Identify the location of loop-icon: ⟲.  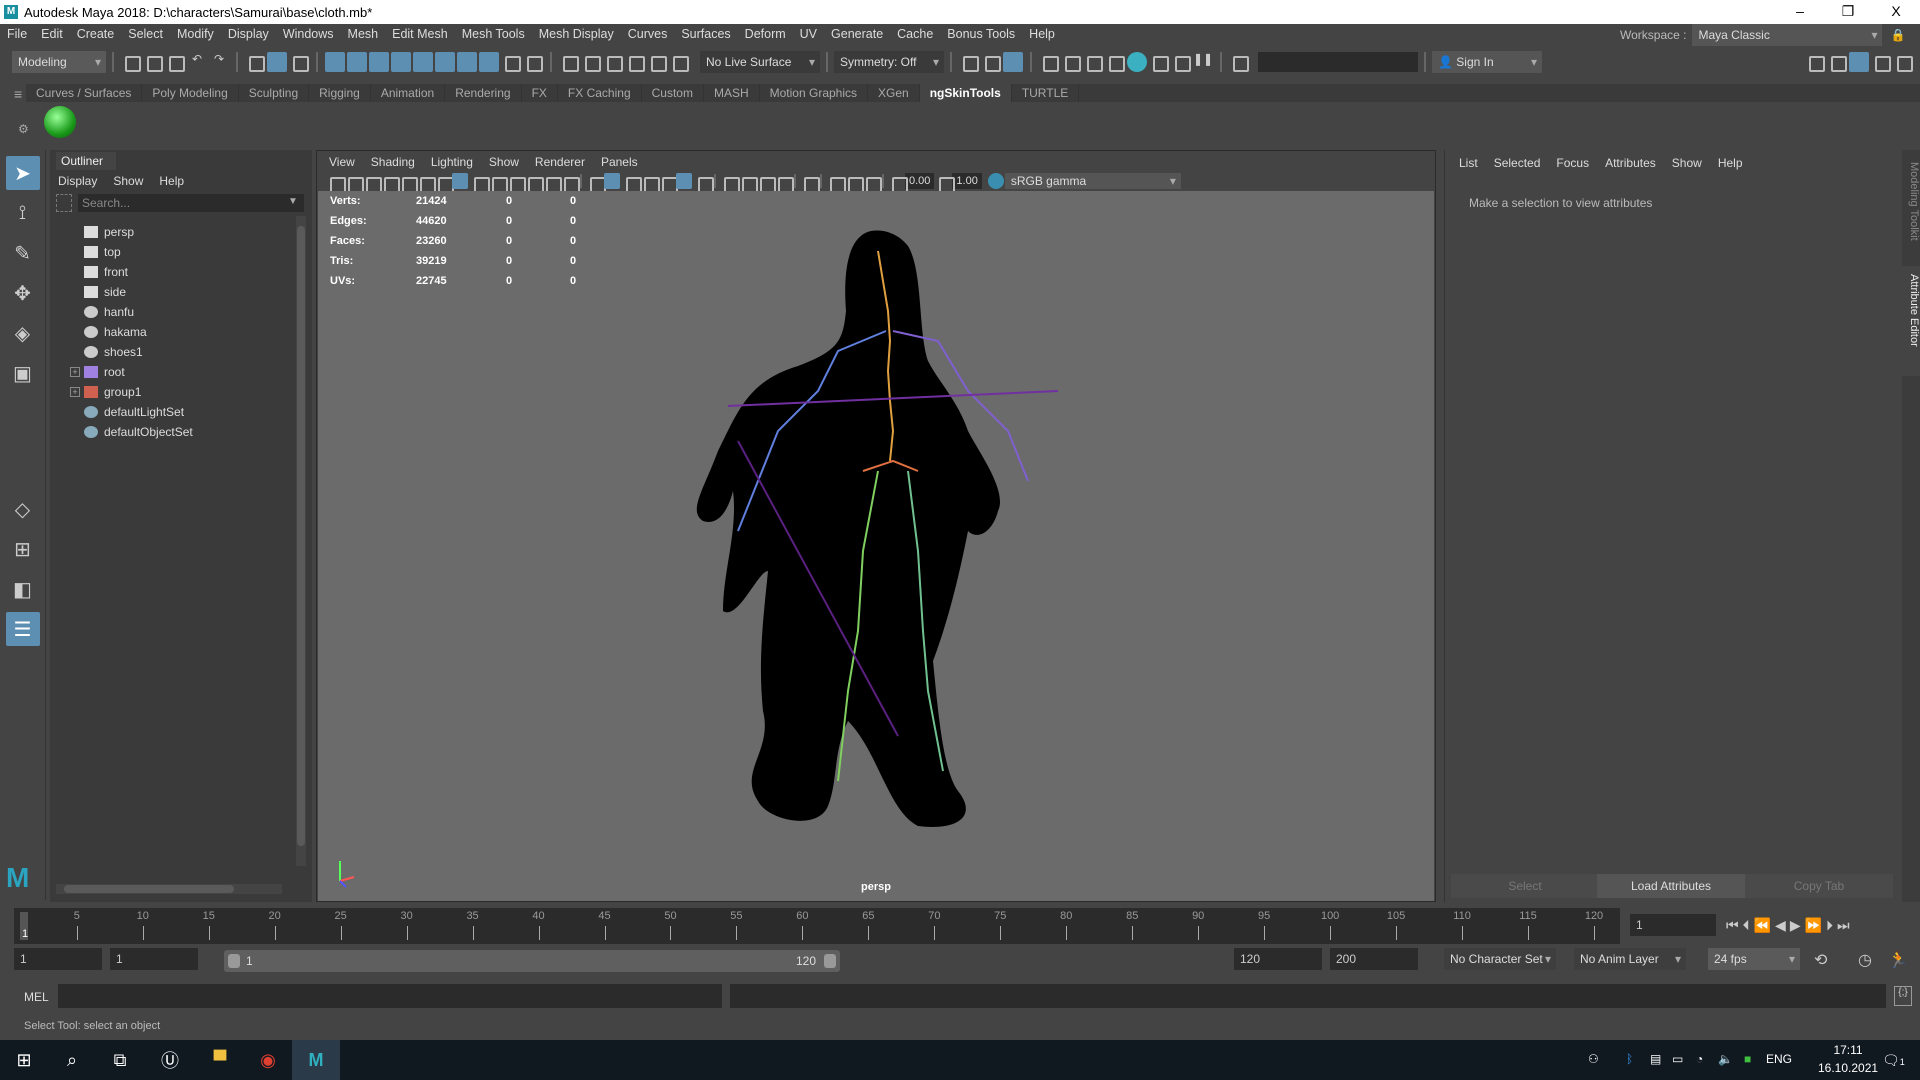
(1820, 960).